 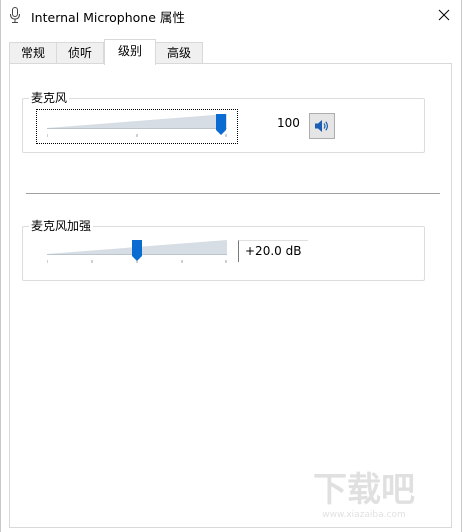 I want to click on svg-text: www.xiazaiba.com, so click(x=364, y=515).